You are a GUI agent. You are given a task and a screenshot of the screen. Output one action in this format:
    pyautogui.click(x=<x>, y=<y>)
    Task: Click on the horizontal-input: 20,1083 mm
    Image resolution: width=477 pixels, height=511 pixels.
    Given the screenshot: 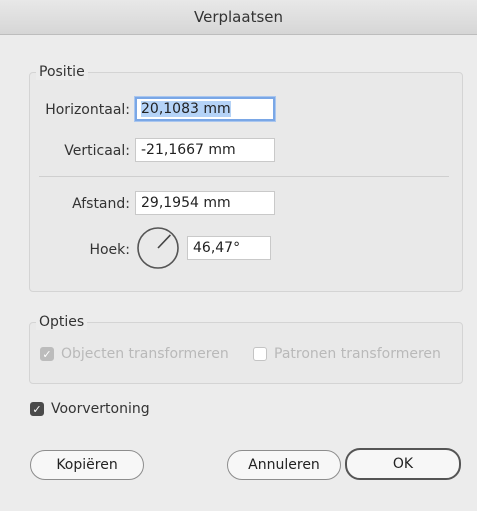 What is the action you would take?
    pyautogui.click(x=205, y=109)
    